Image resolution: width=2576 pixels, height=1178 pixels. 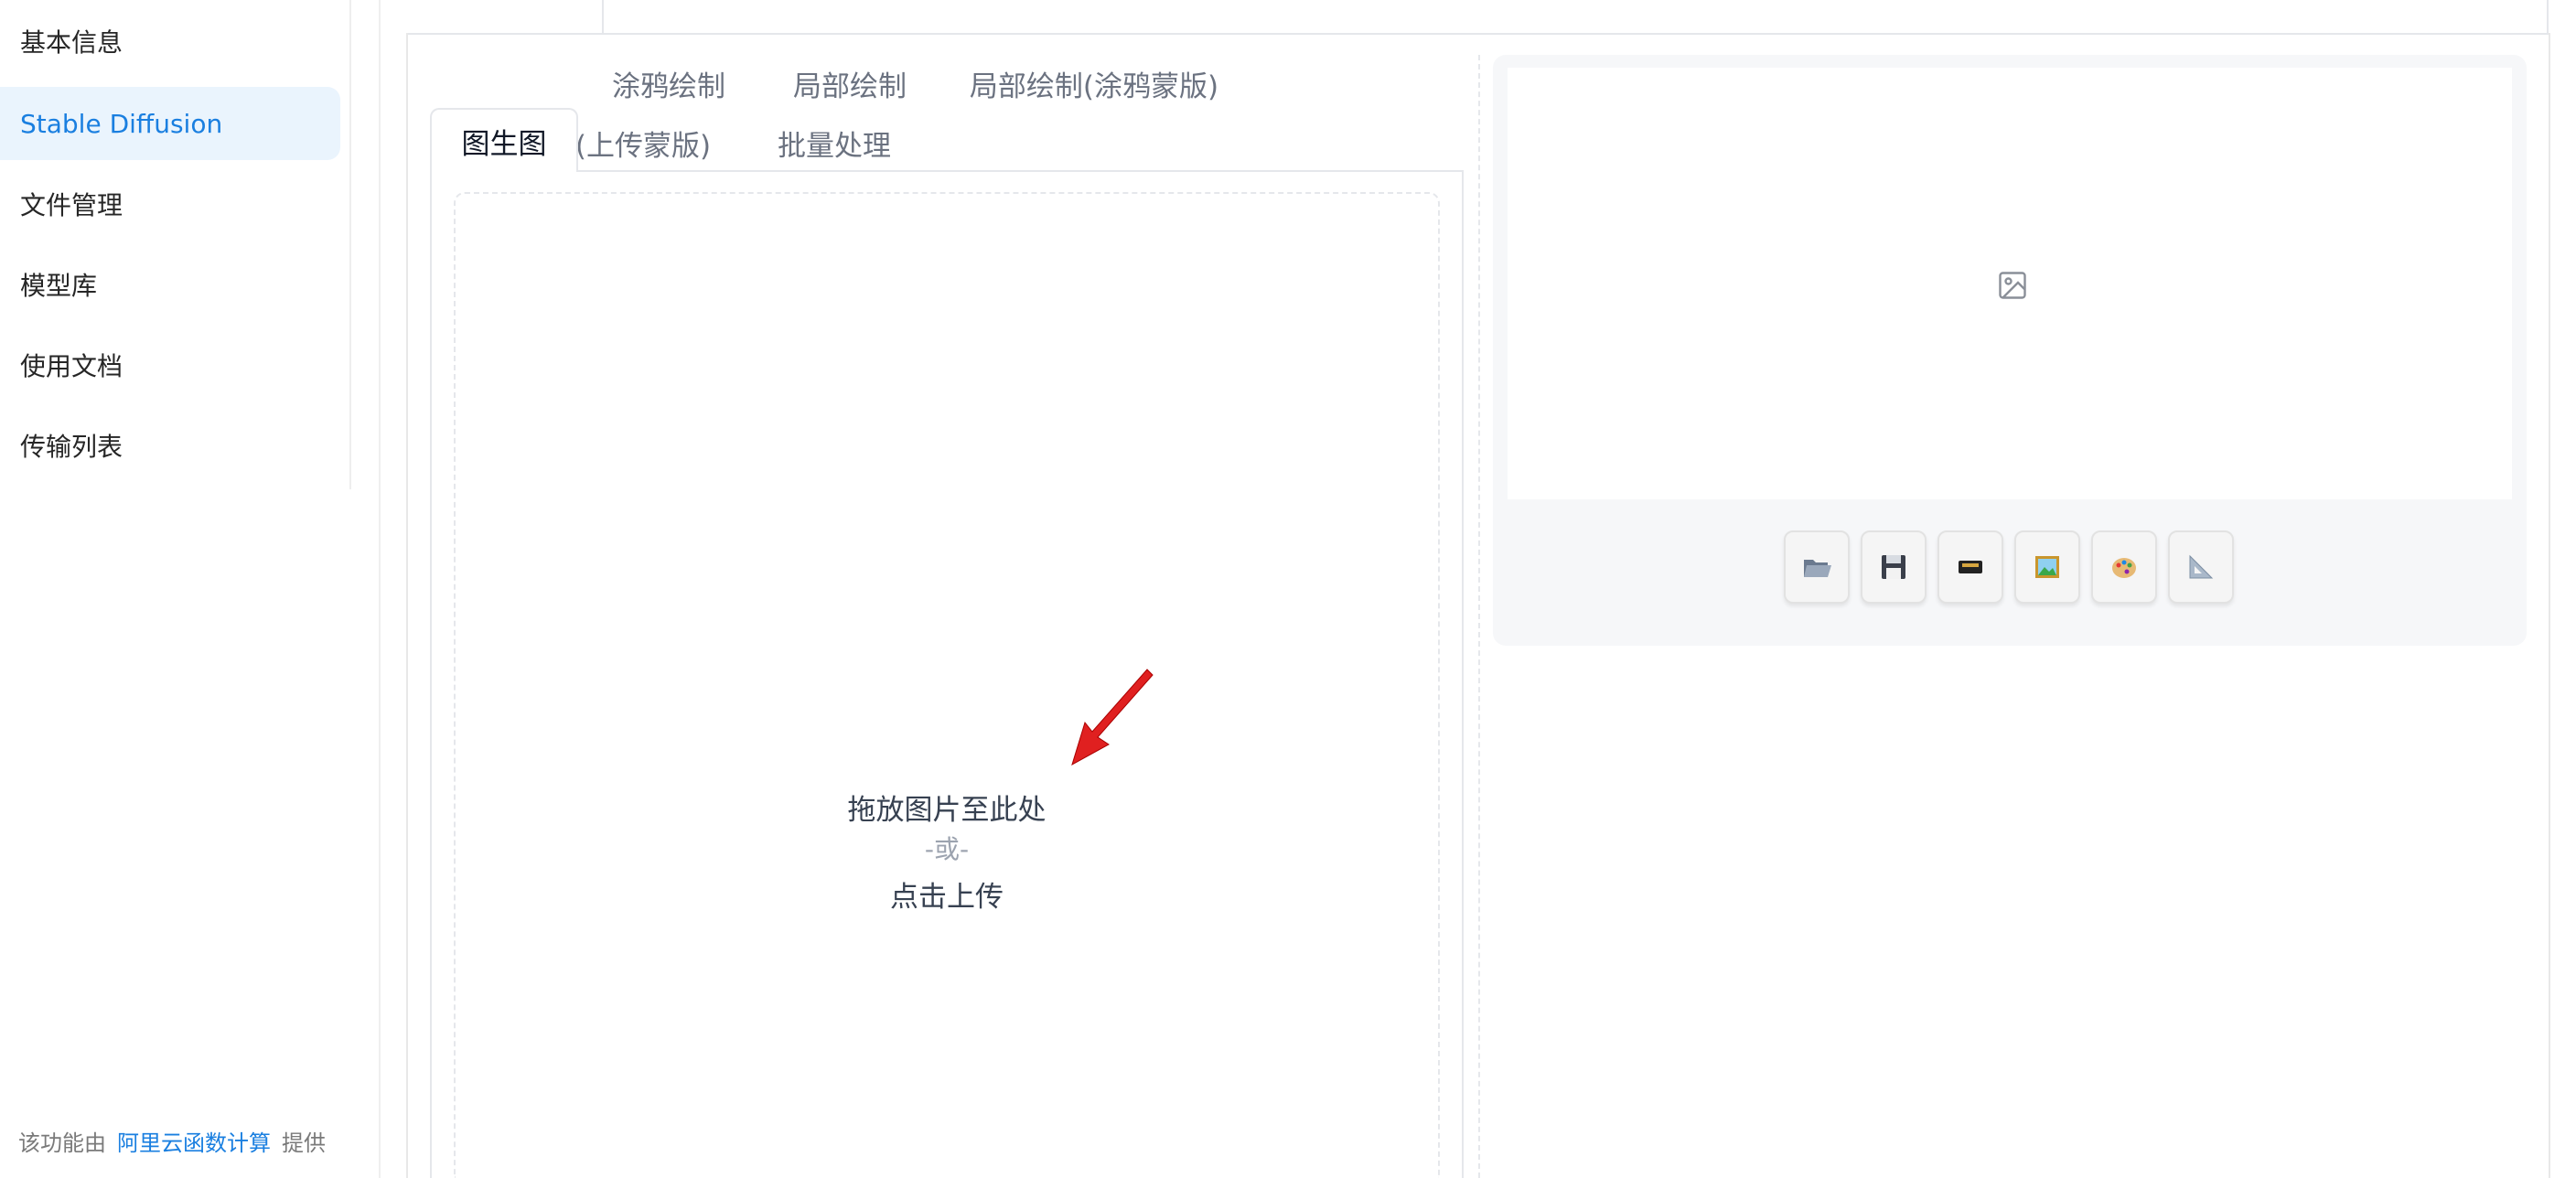 What do you see at coordinates (170, 446) in the screenshot?
I see `sidebar-item-transfer-list: 传输列表` at bounding box center [170, 446].